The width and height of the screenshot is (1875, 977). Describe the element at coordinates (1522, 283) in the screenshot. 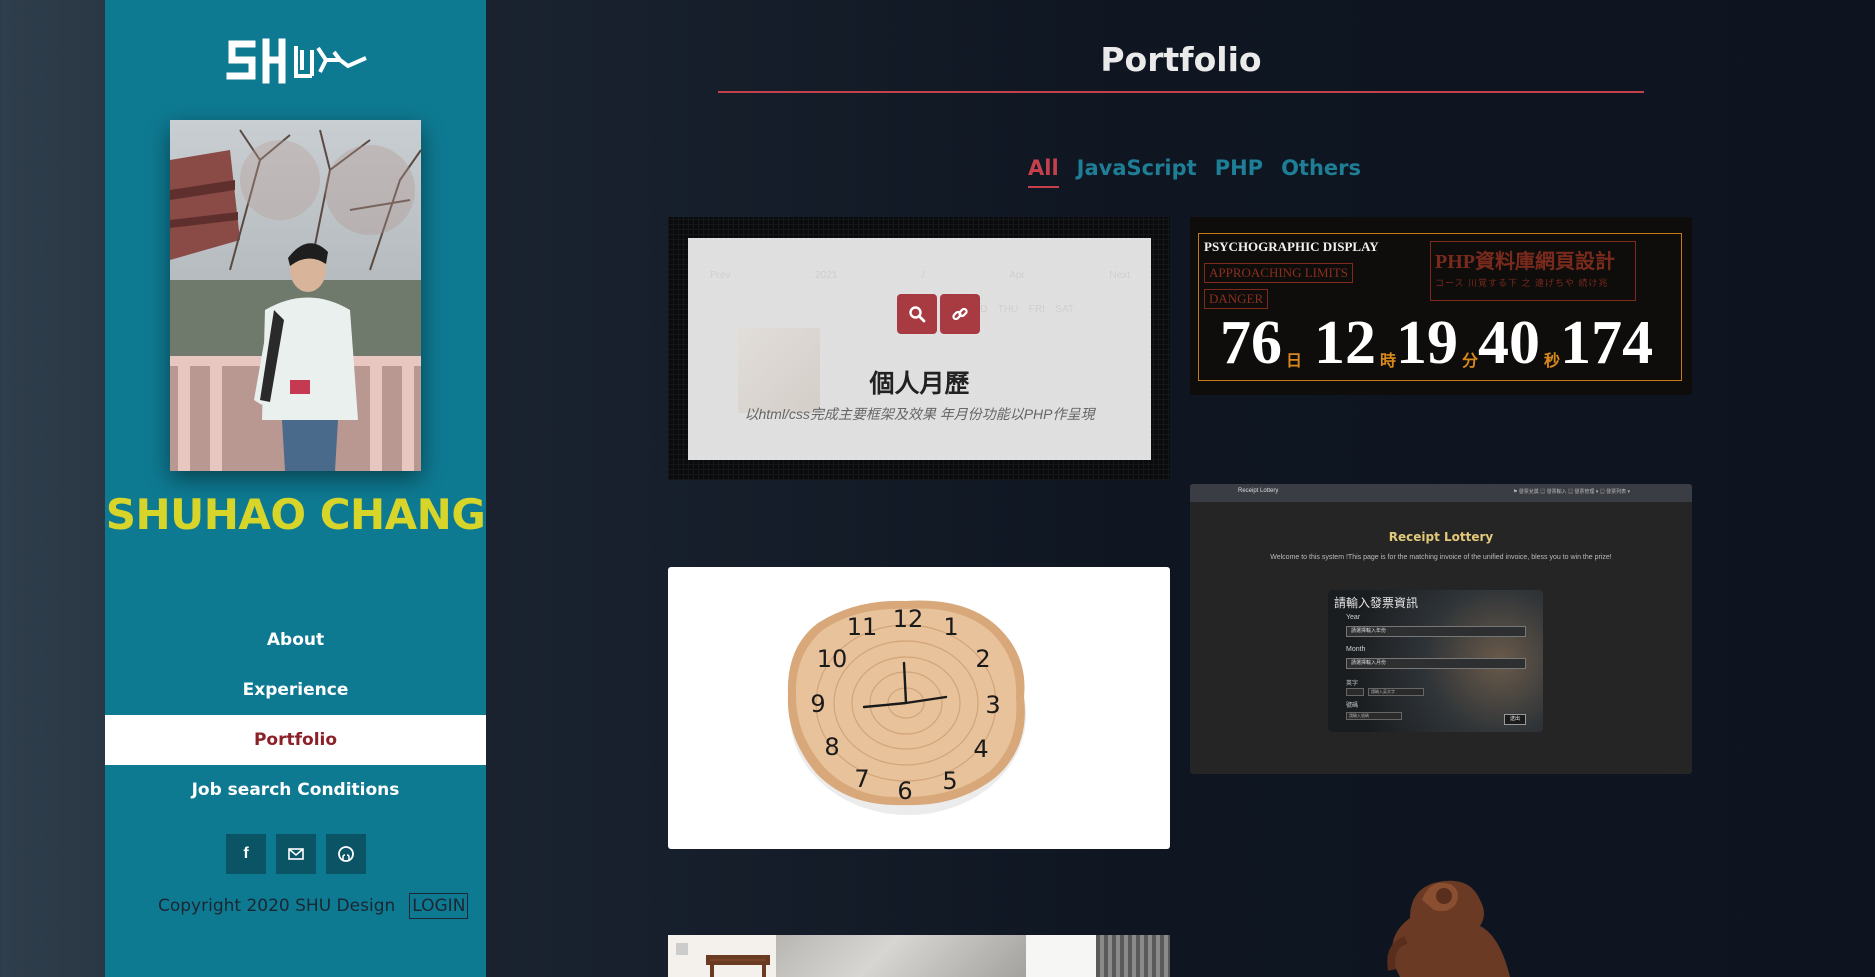

I see `php-subtitle: コース 川覚する下 之 遠げちや 続け兆` at that location.